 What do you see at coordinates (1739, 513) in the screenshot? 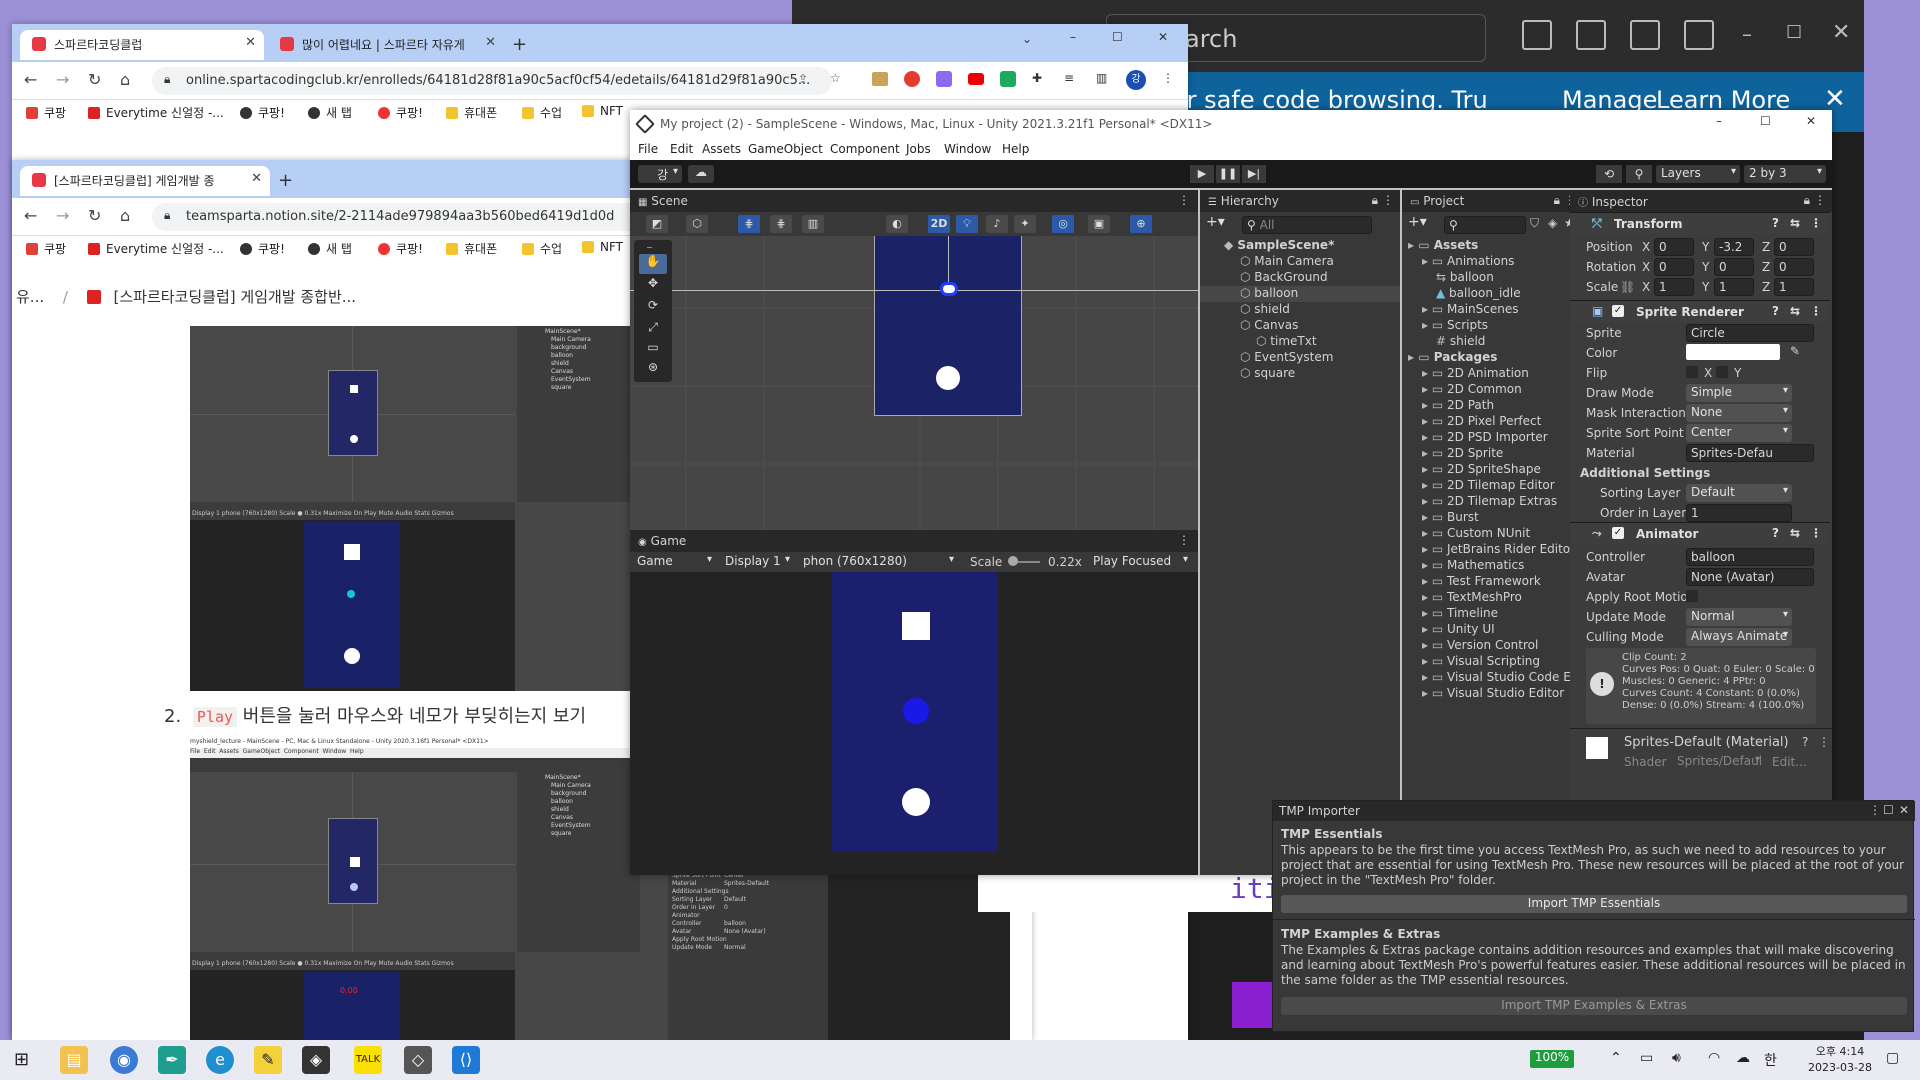
I see `order-in-layer-field: 1` at bounding box center [1739, 513].